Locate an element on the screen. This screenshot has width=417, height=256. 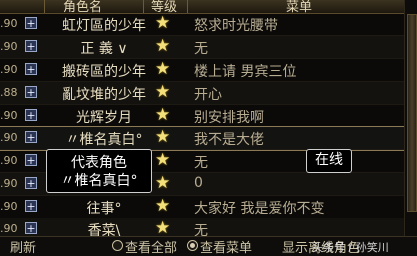
tooltip-character-name: 〃椎名真白° is located at coordinates (99, 181).